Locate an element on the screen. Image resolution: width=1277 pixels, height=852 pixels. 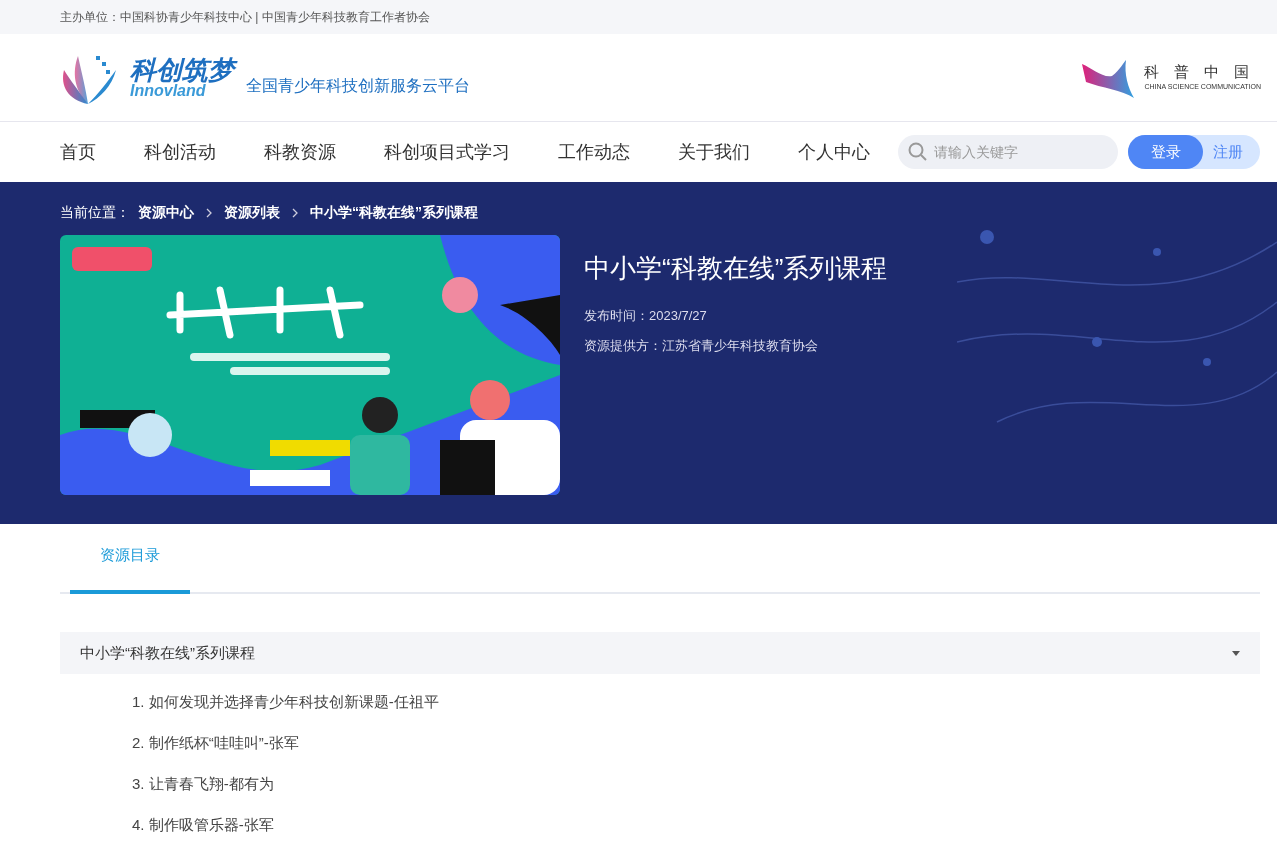
catalog-title: 中小学“科教在线”系列课程 is located at coordinates (167, 652).